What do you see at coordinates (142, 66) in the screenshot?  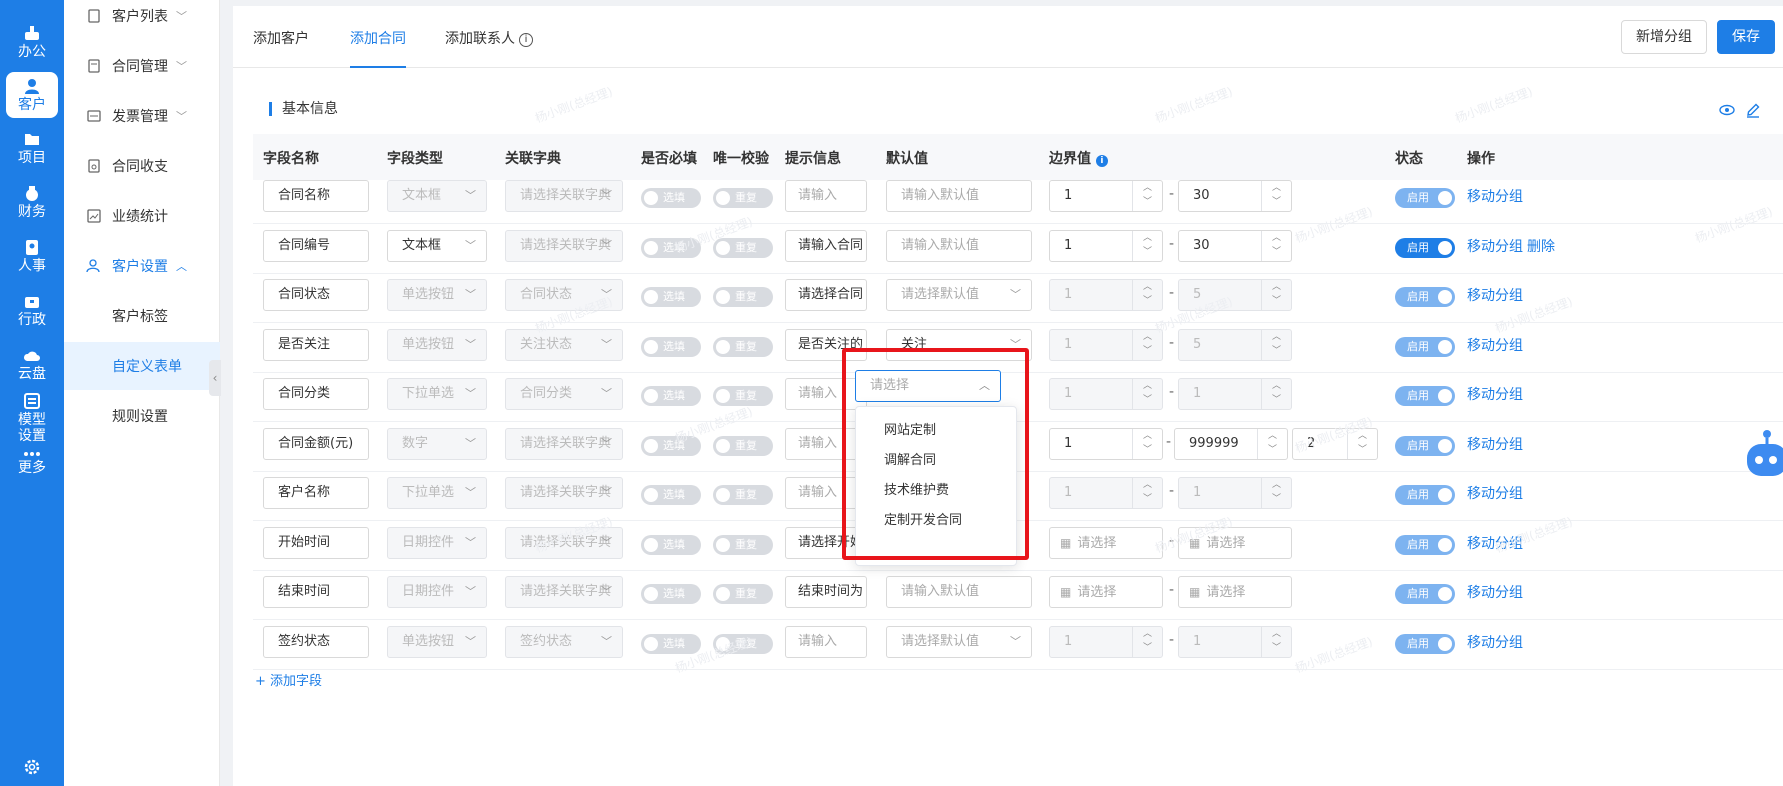 I see `nav-contract-manage: 合同管理 ﹀` at bounding box center [142, 66].